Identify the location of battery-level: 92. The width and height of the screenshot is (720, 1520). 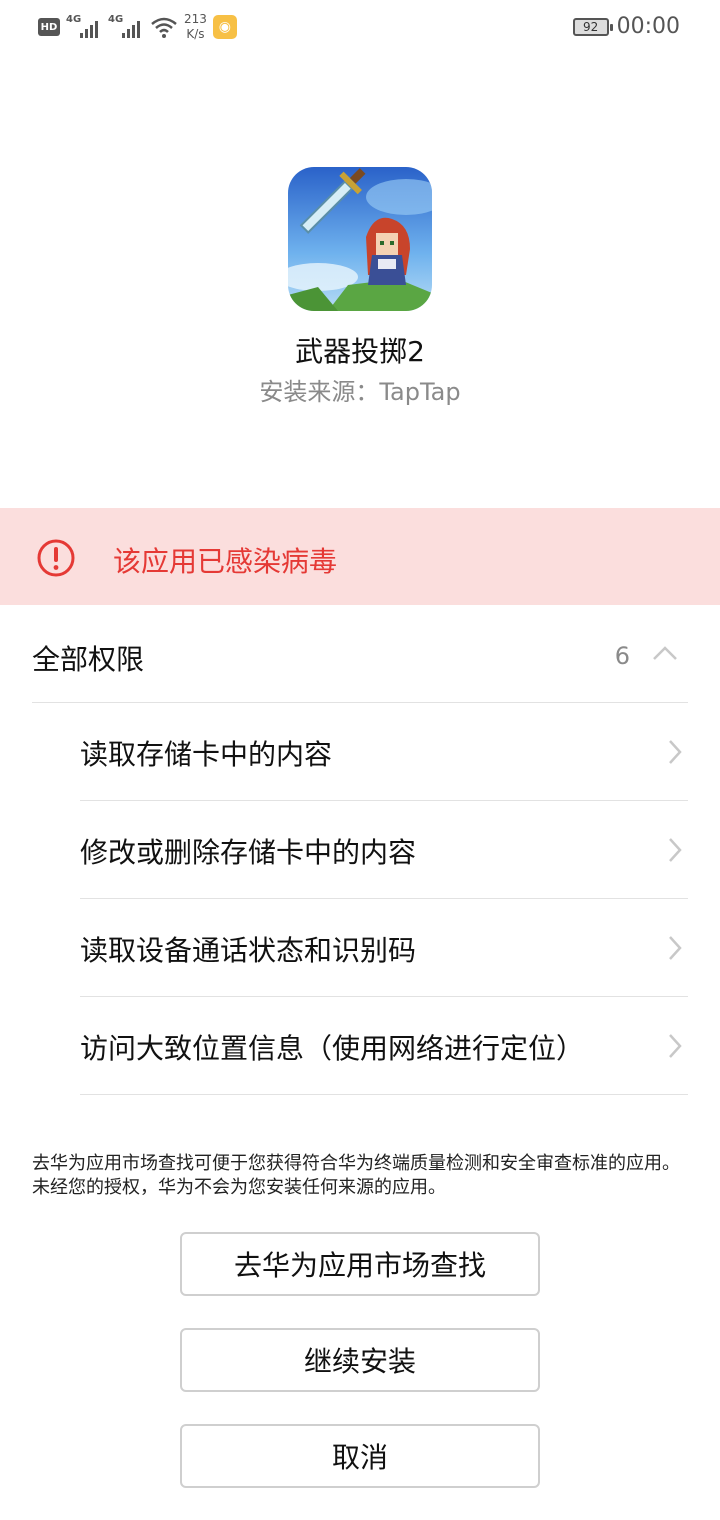
(590, 26).